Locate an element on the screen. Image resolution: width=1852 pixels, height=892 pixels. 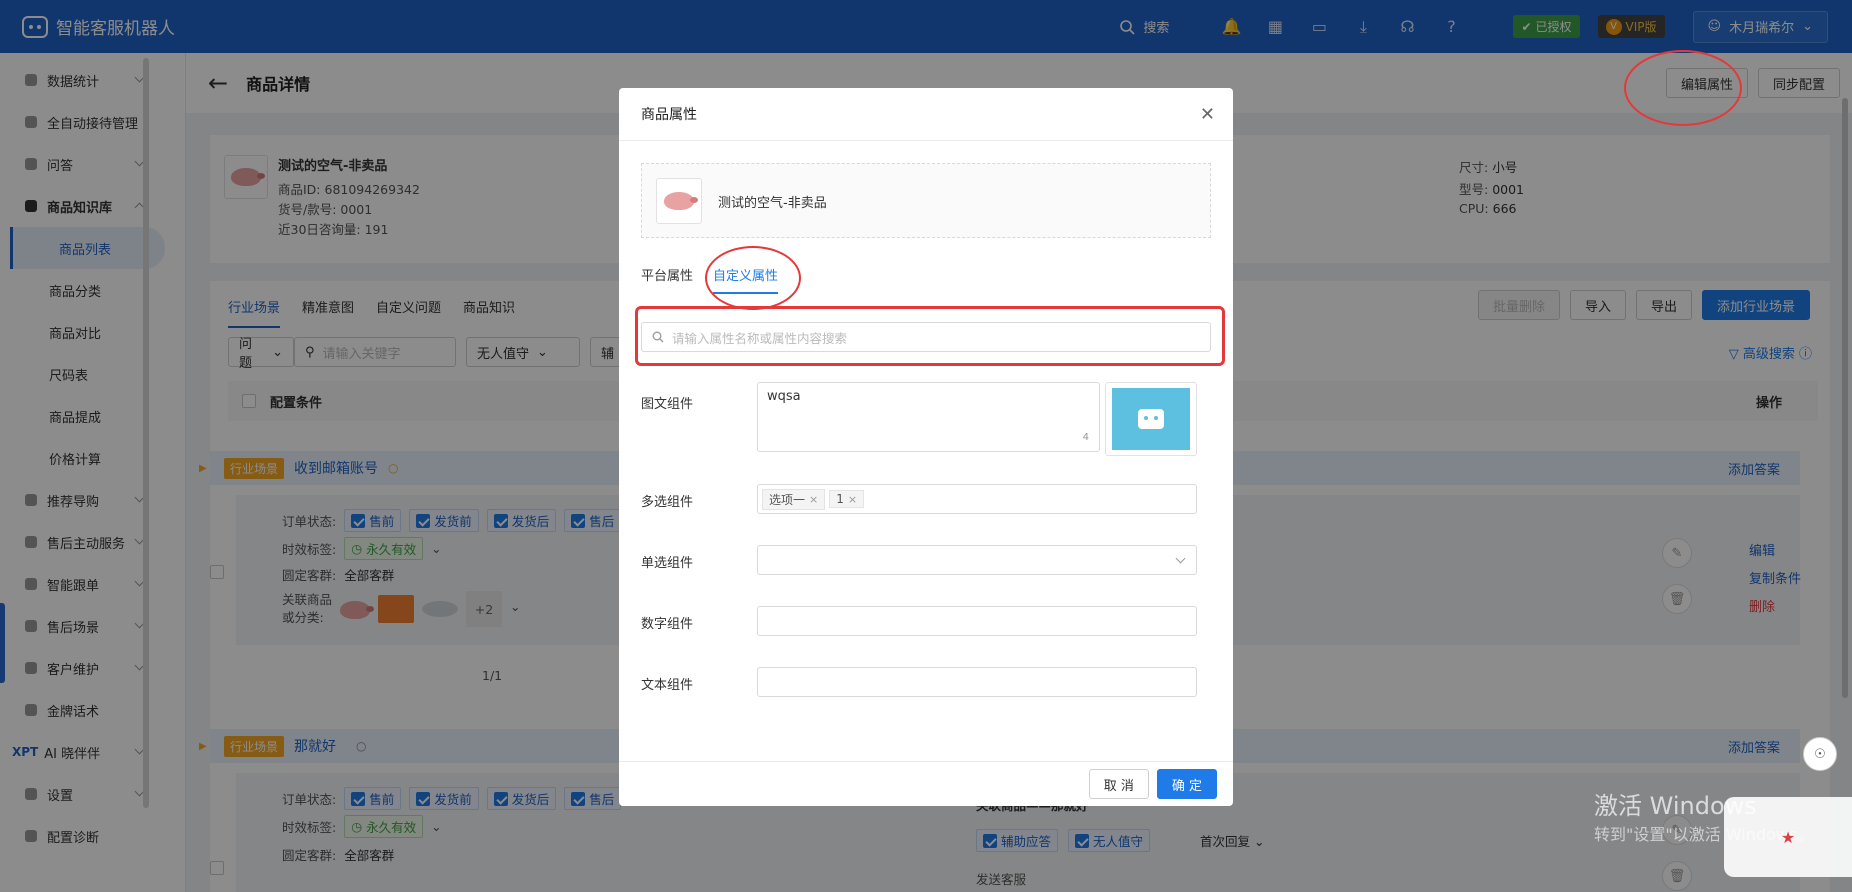
cancel-button: 取 消 is located at coordinates (1118, 784).